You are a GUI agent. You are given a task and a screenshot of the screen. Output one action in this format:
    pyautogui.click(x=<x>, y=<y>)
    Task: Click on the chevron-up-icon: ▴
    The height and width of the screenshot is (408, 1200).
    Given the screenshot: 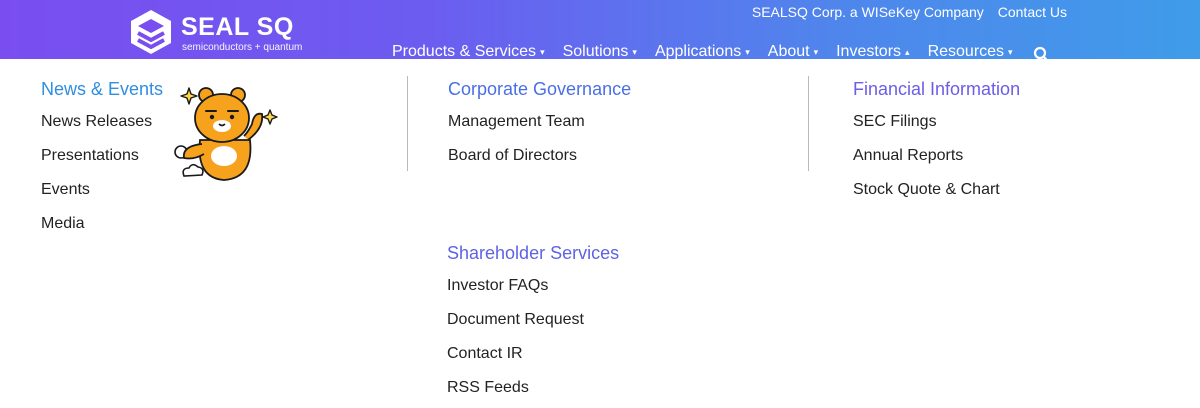 What is the action you would take?
    pyautogui.click(x=907, y=52)
    